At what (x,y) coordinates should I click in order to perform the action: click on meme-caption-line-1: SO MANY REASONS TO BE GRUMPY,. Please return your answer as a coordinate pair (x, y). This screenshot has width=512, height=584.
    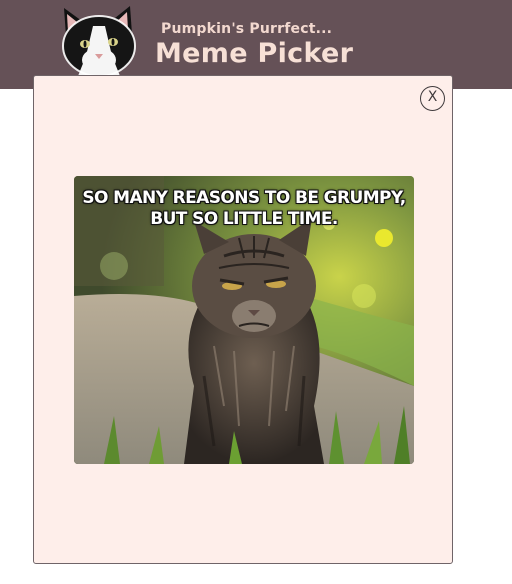
    Looking at the image, I should click on (244, 198).